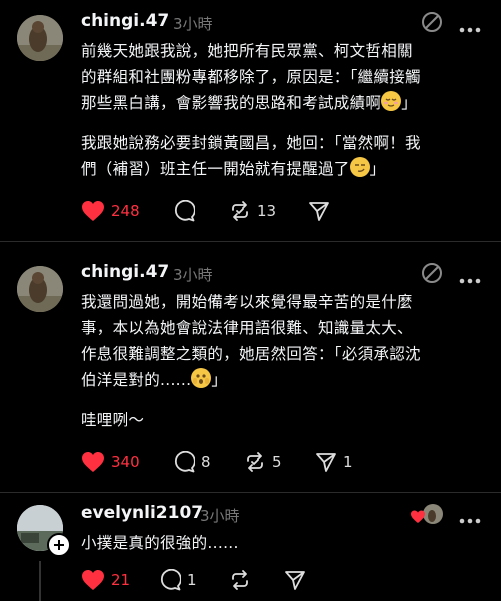 This screenshot has height=601, width=501. Describe the element at coordinates (201, 580) in the screenshot. I see `action-bar: 21 1` at that location.